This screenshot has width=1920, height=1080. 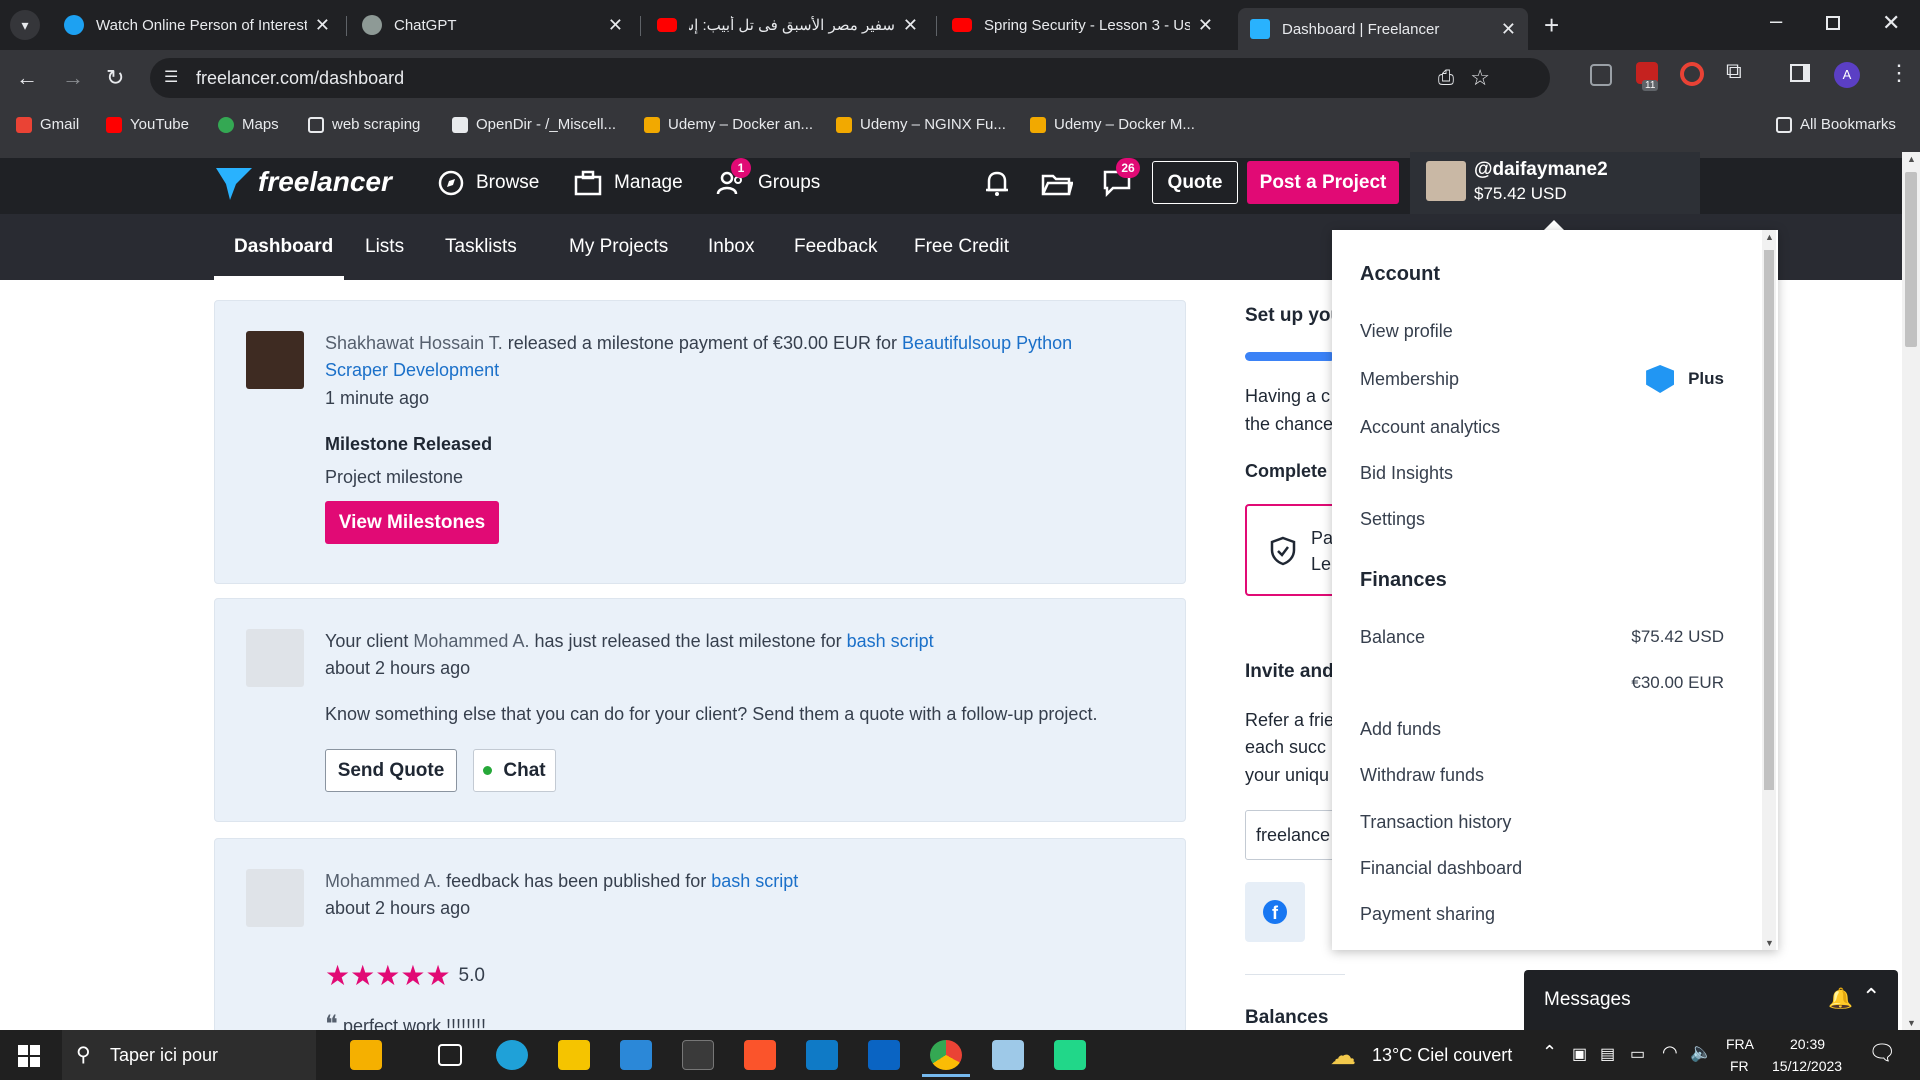 I want to click on nav-manage: Manage, so click(x=628, y=183).